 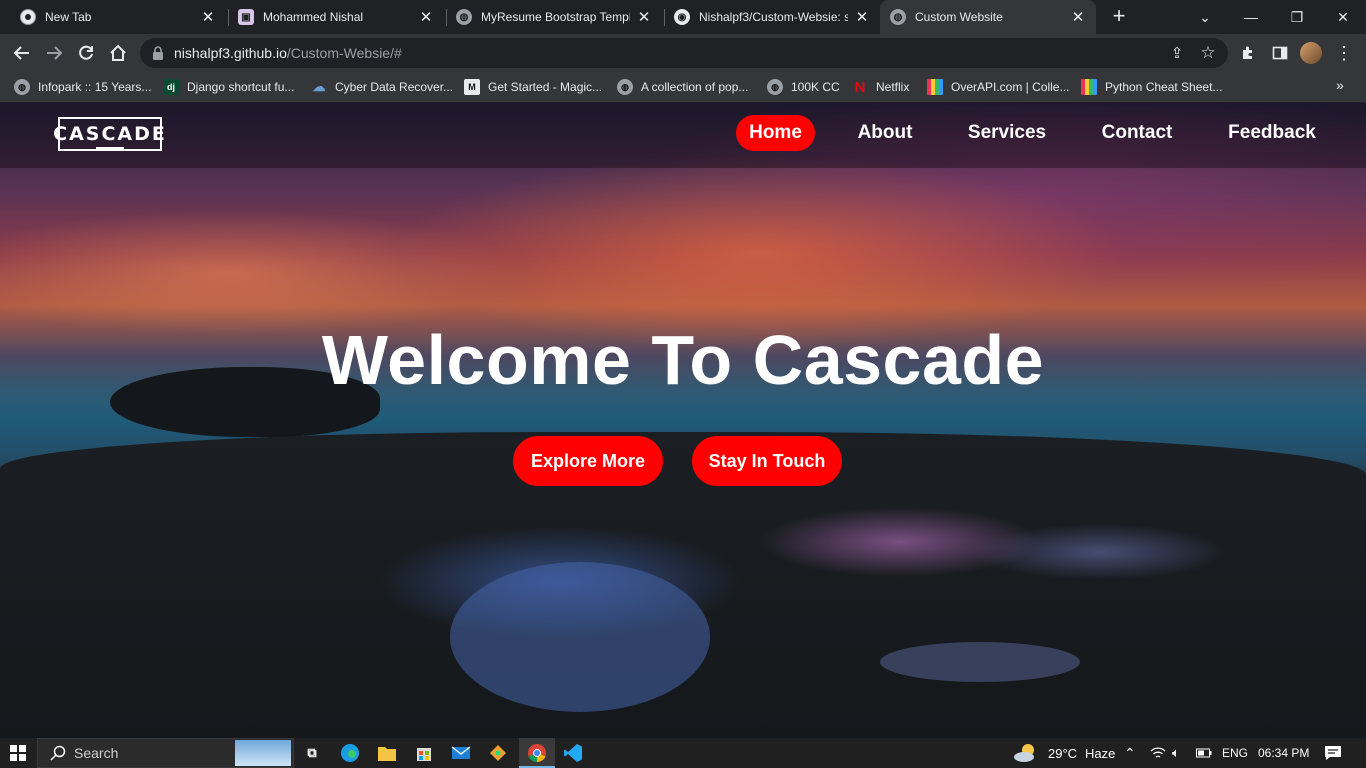 I want to click on site-logo: CASCADE, so click(x=109, y=134).